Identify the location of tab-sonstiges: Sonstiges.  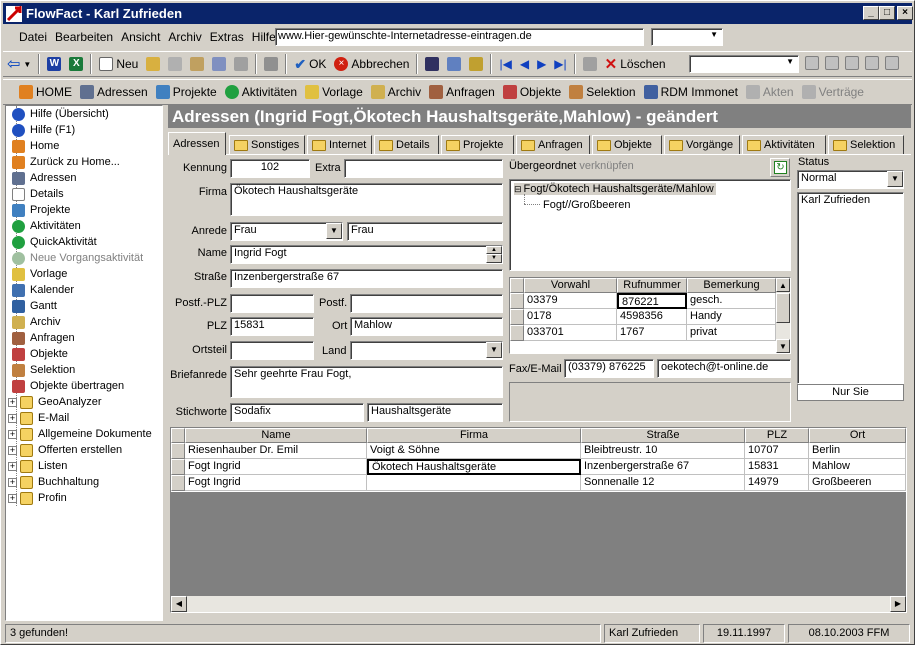
(267, 144).